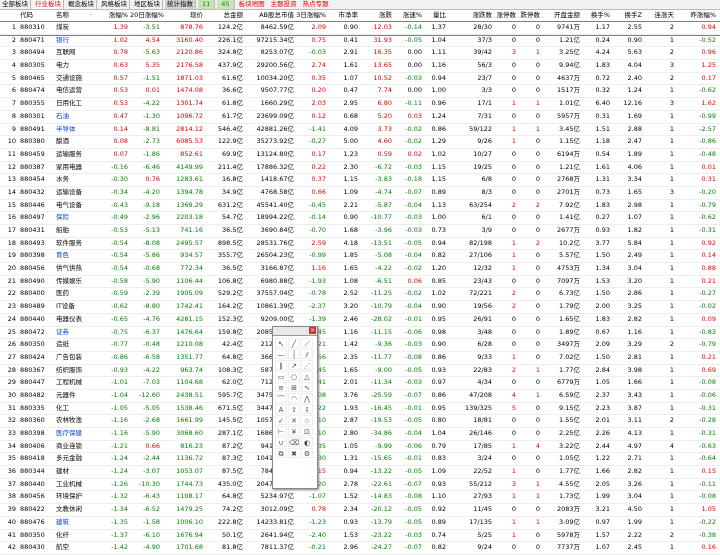  What do you see at coordinates (376, 15) in the screenshot?
I see `col-header-10: 涨跌` at bounding box center [376, 15].